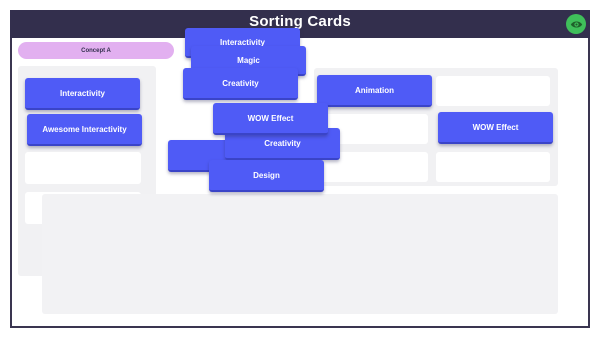  Describe the element at coordinates (374, 91) in the screenshot. I see `card-animation: Animation` at that location.